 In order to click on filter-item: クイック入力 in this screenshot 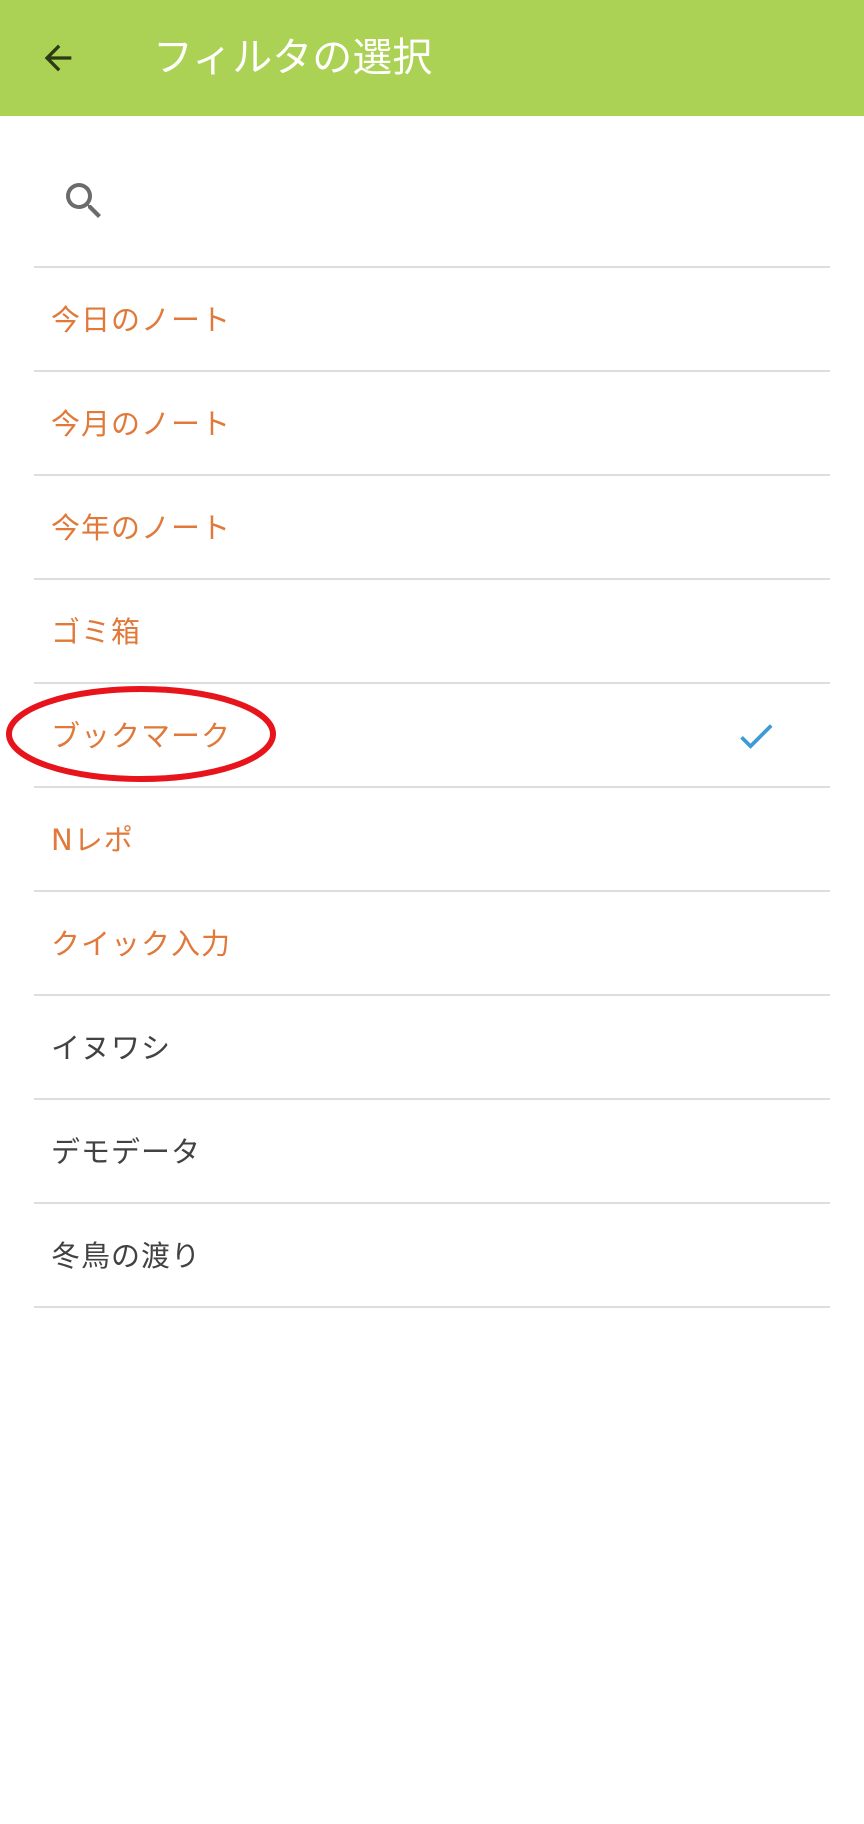, I will do `click(432, 944)`.